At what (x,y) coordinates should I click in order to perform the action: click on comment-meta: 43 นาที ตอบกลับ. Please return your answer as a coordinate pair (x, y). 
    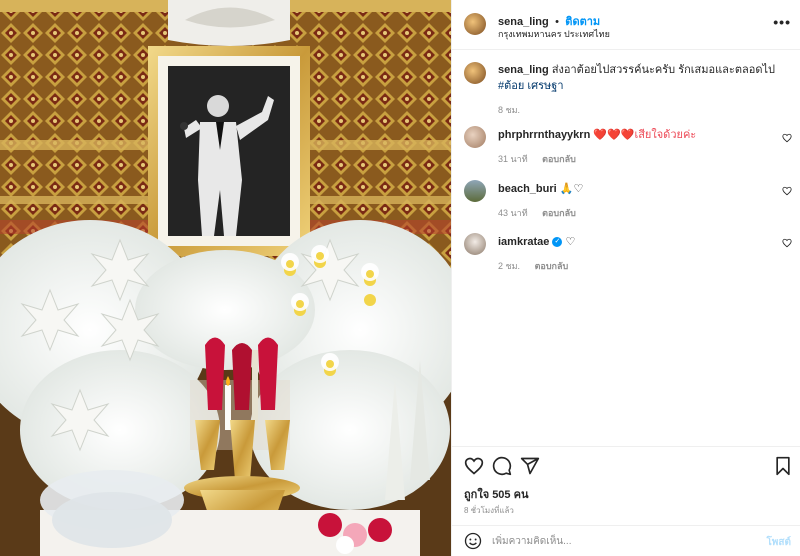
    Looking at the image, I should click on (537, 213).